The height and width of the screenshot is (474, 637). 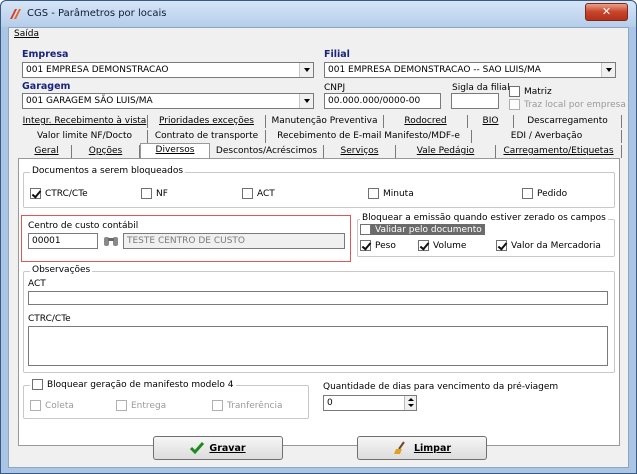 I want to click on tab-label: Integr. Recebimento à vista, so click(x=84, y=121).